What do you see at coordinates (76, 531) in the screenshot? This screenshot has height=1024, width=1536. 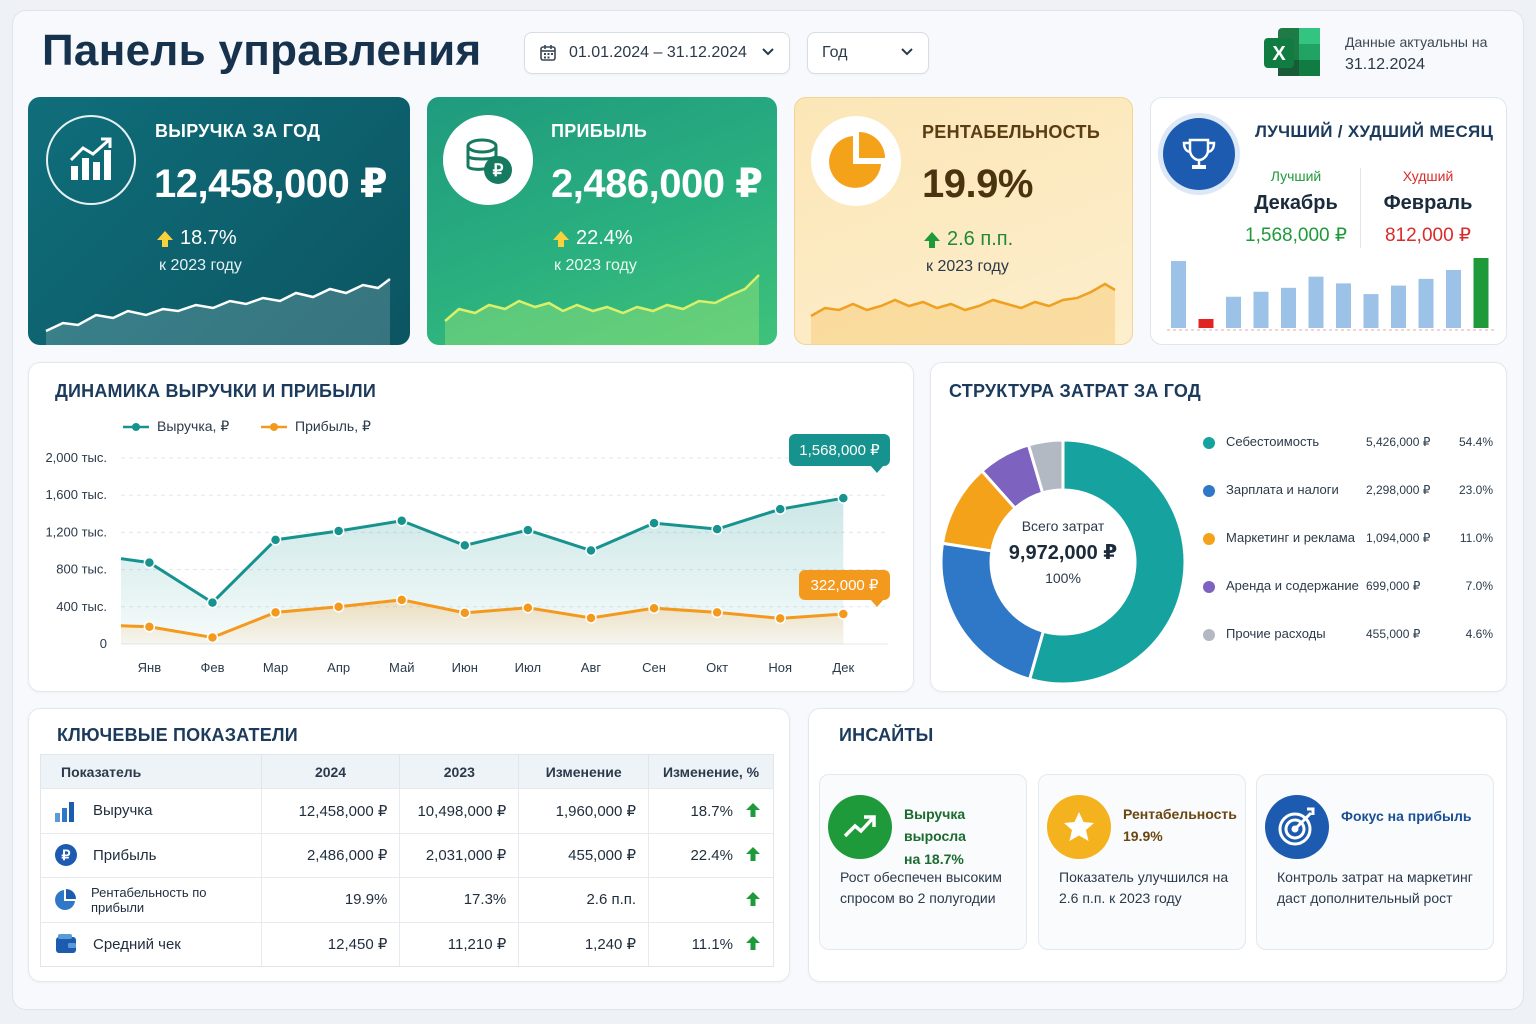 I see `y-tick-label: 1,200 тыс.` at bounding box center [76, 531].